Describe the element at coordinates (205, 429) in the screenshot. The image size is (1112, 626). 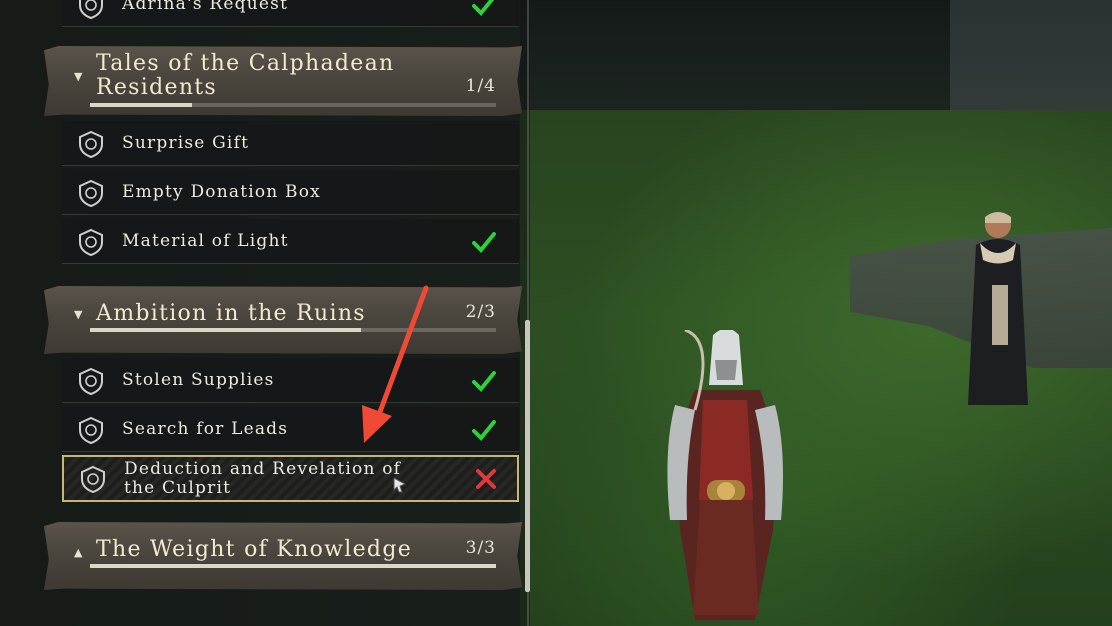
I see `quest-item-label: Search for Leads` at that location.